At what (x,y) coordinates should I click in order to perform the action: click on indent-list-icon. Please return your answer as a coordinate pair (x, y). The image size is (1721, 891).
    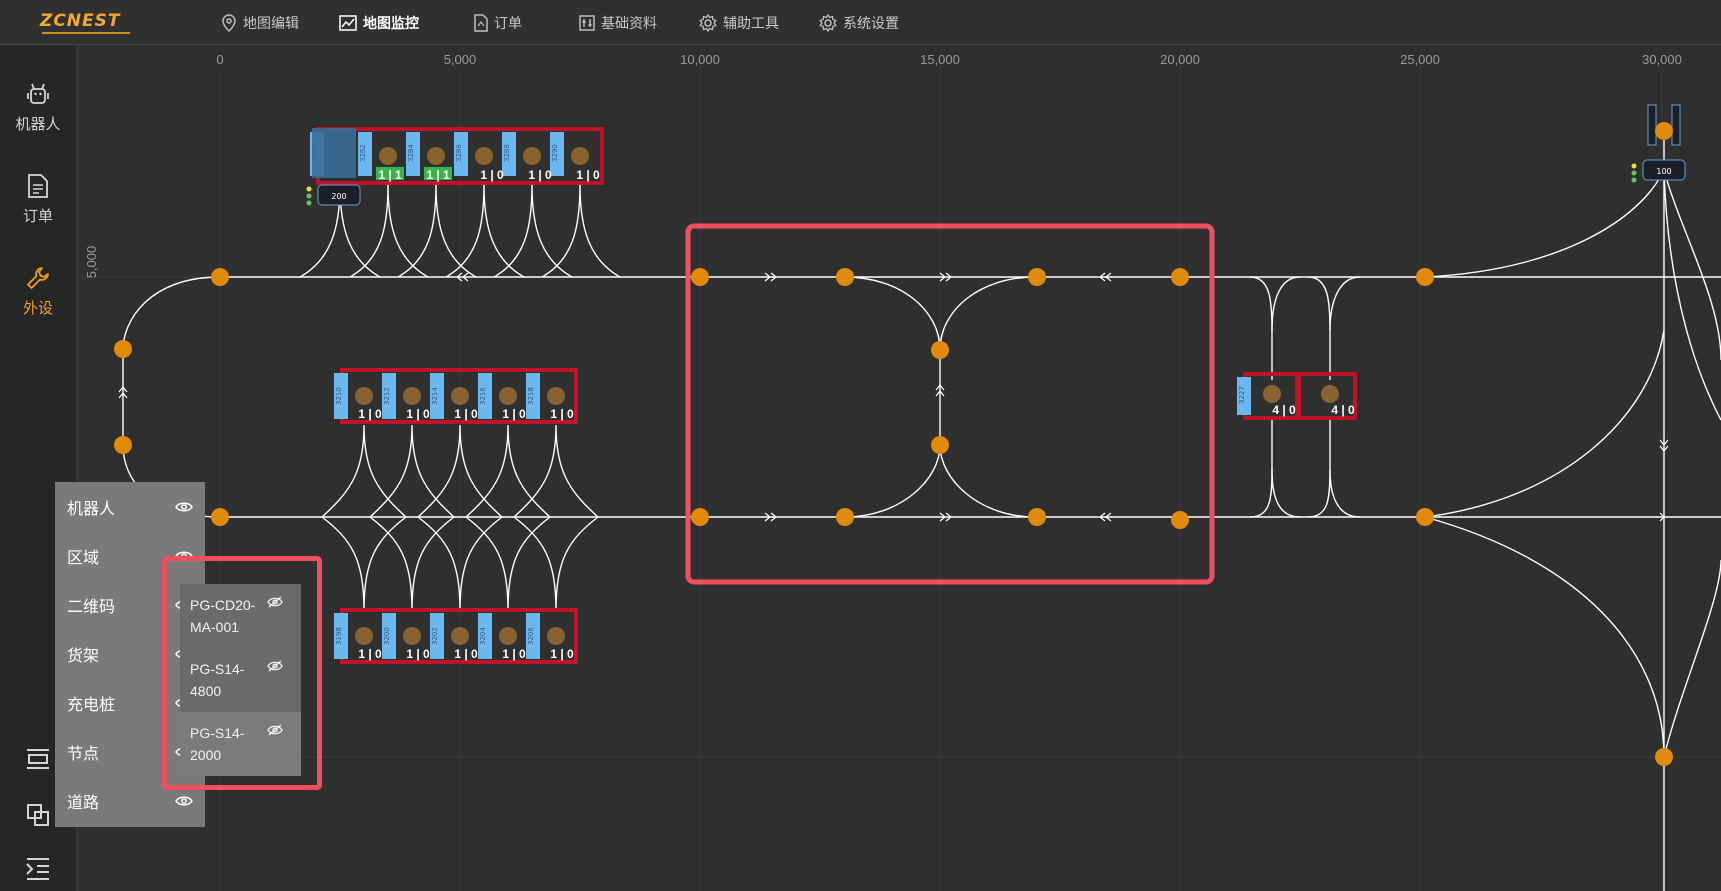
    Looking at the image, I should click on (38, 869).